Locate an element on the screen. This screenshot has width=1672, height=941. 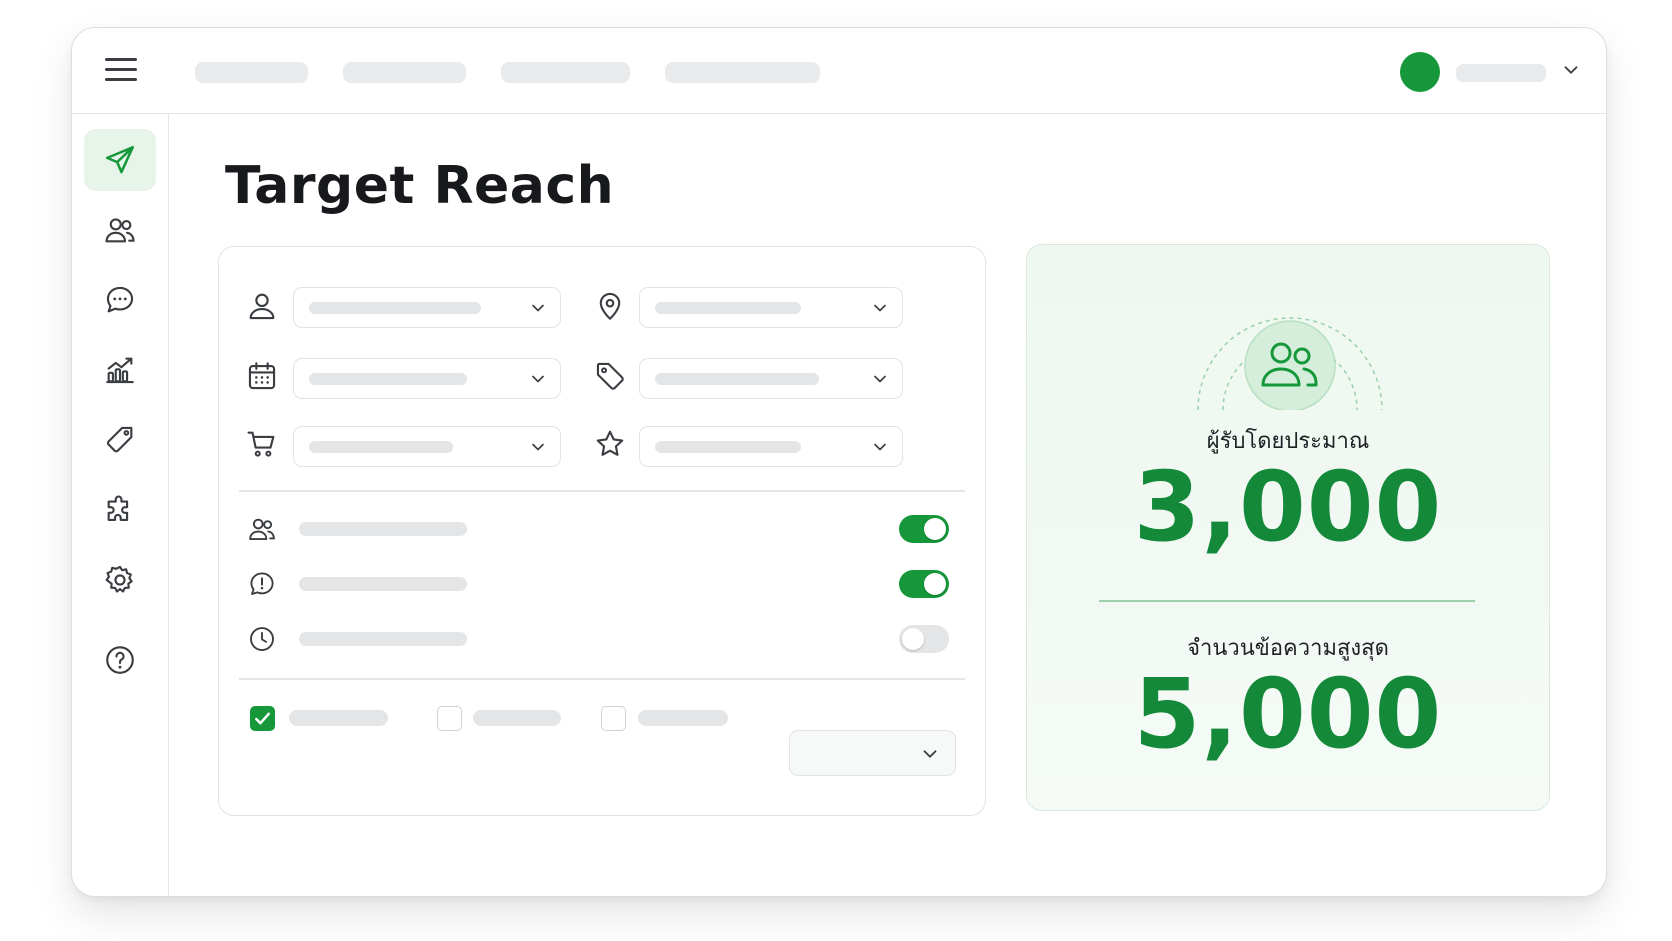
help-icon is located at coordinates (120, 660).